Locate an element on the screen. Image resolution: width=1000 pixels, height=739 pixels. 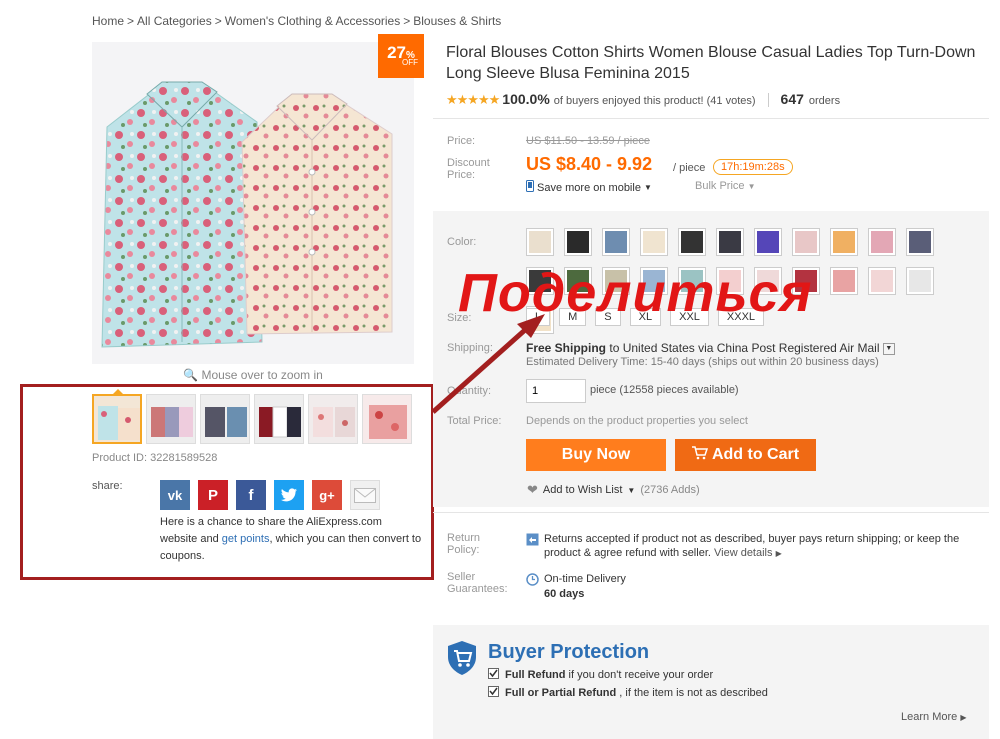
rating-stars-icon: ★★★★★ is located at coordinates (473, 99).